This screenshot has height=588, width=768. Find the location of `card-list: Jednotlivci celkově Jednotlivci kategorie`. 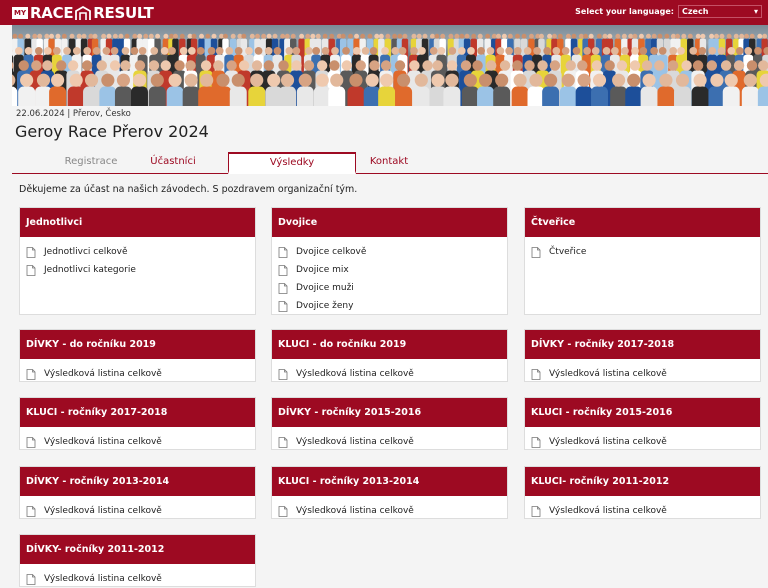

card-list: Jednotlivci celkově Jednotlivci kategorie is located at coordinates (137, 258).